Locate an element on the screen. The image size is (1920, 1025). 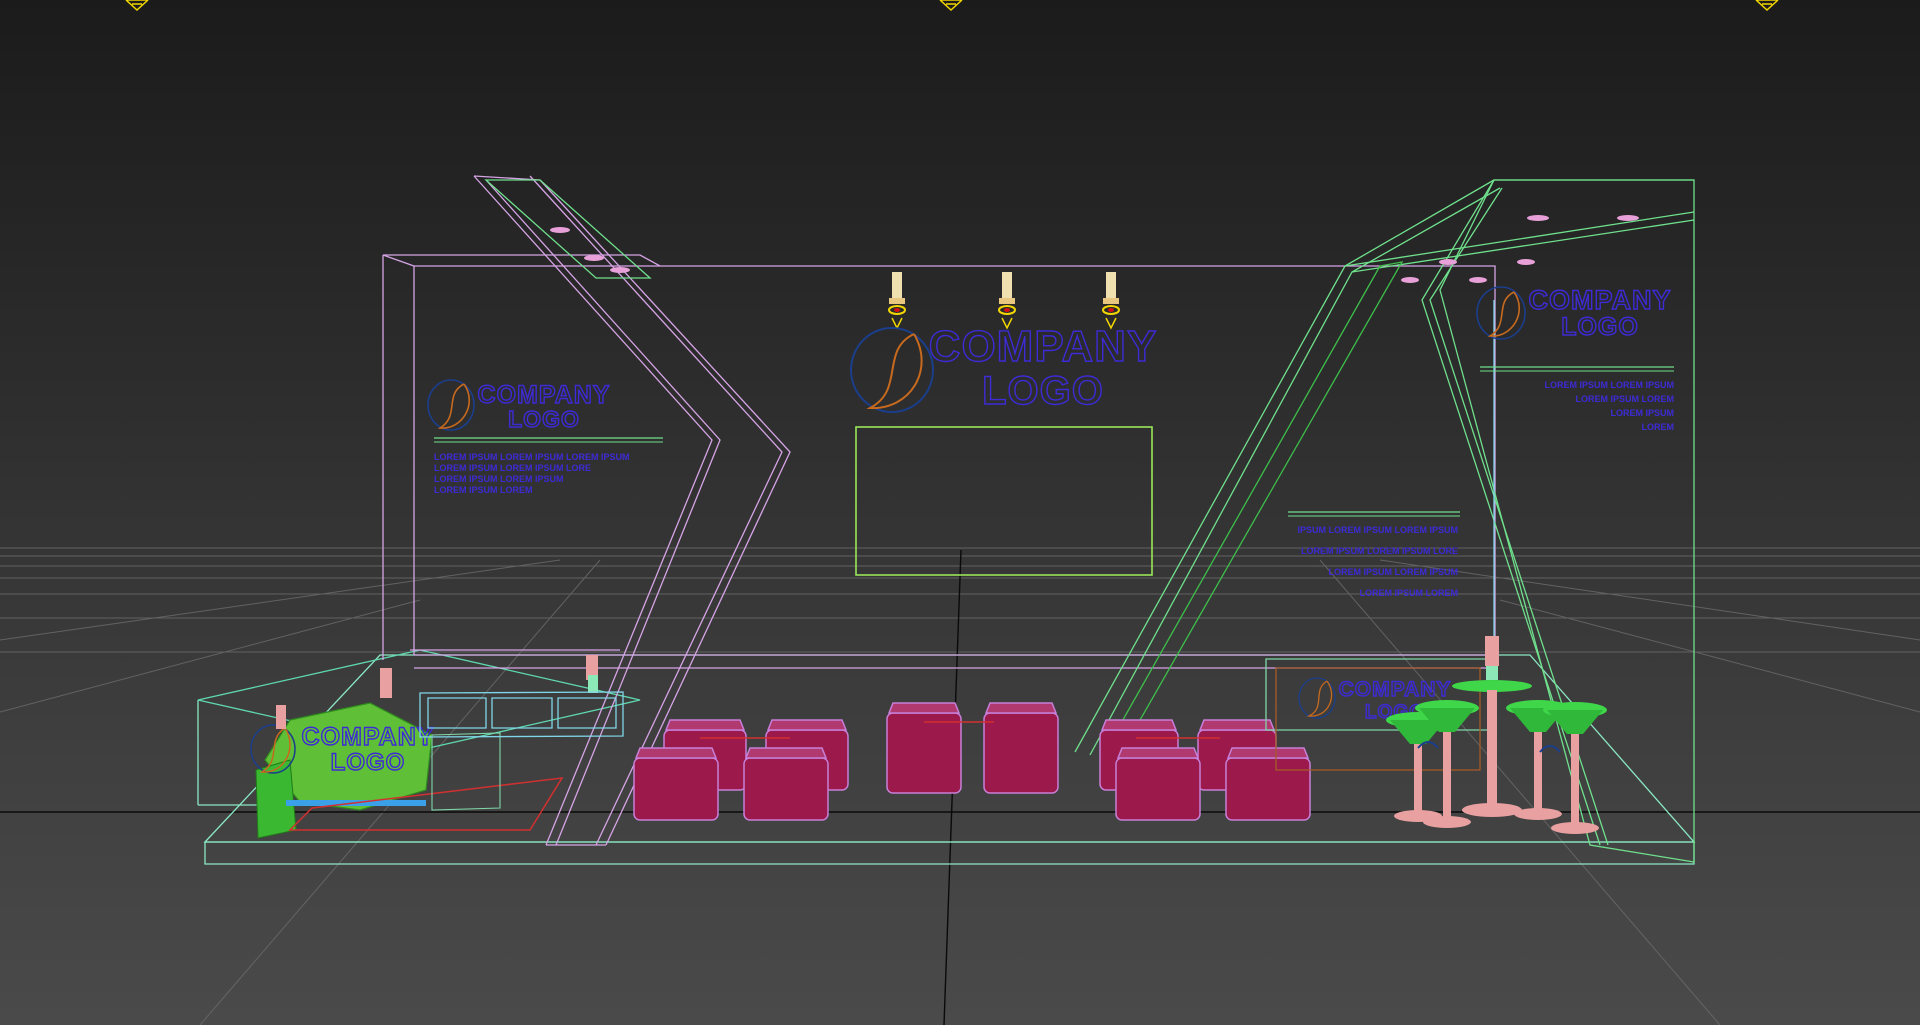
bar-stools is located at coordinates (1496, 735).